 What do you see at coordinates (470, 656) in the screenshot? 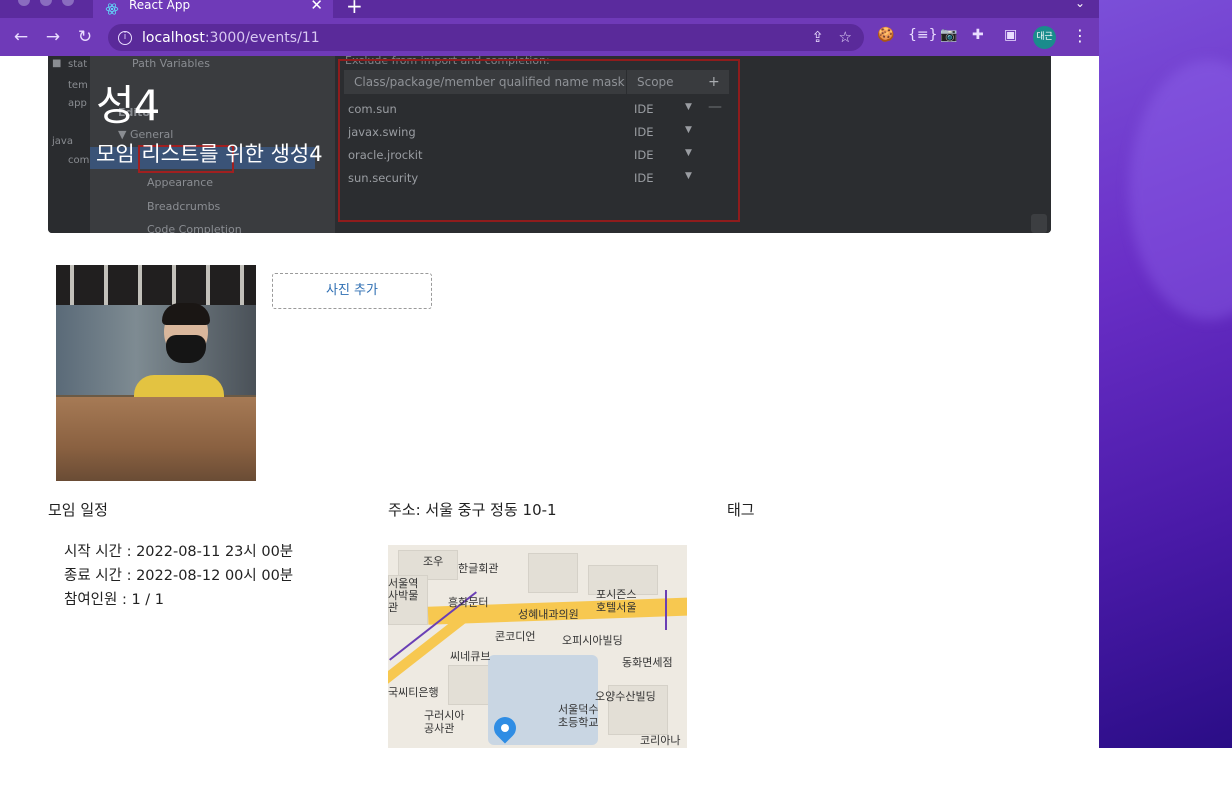
I see `map-label: 씨네큐브` at bounding box center [470, 656].